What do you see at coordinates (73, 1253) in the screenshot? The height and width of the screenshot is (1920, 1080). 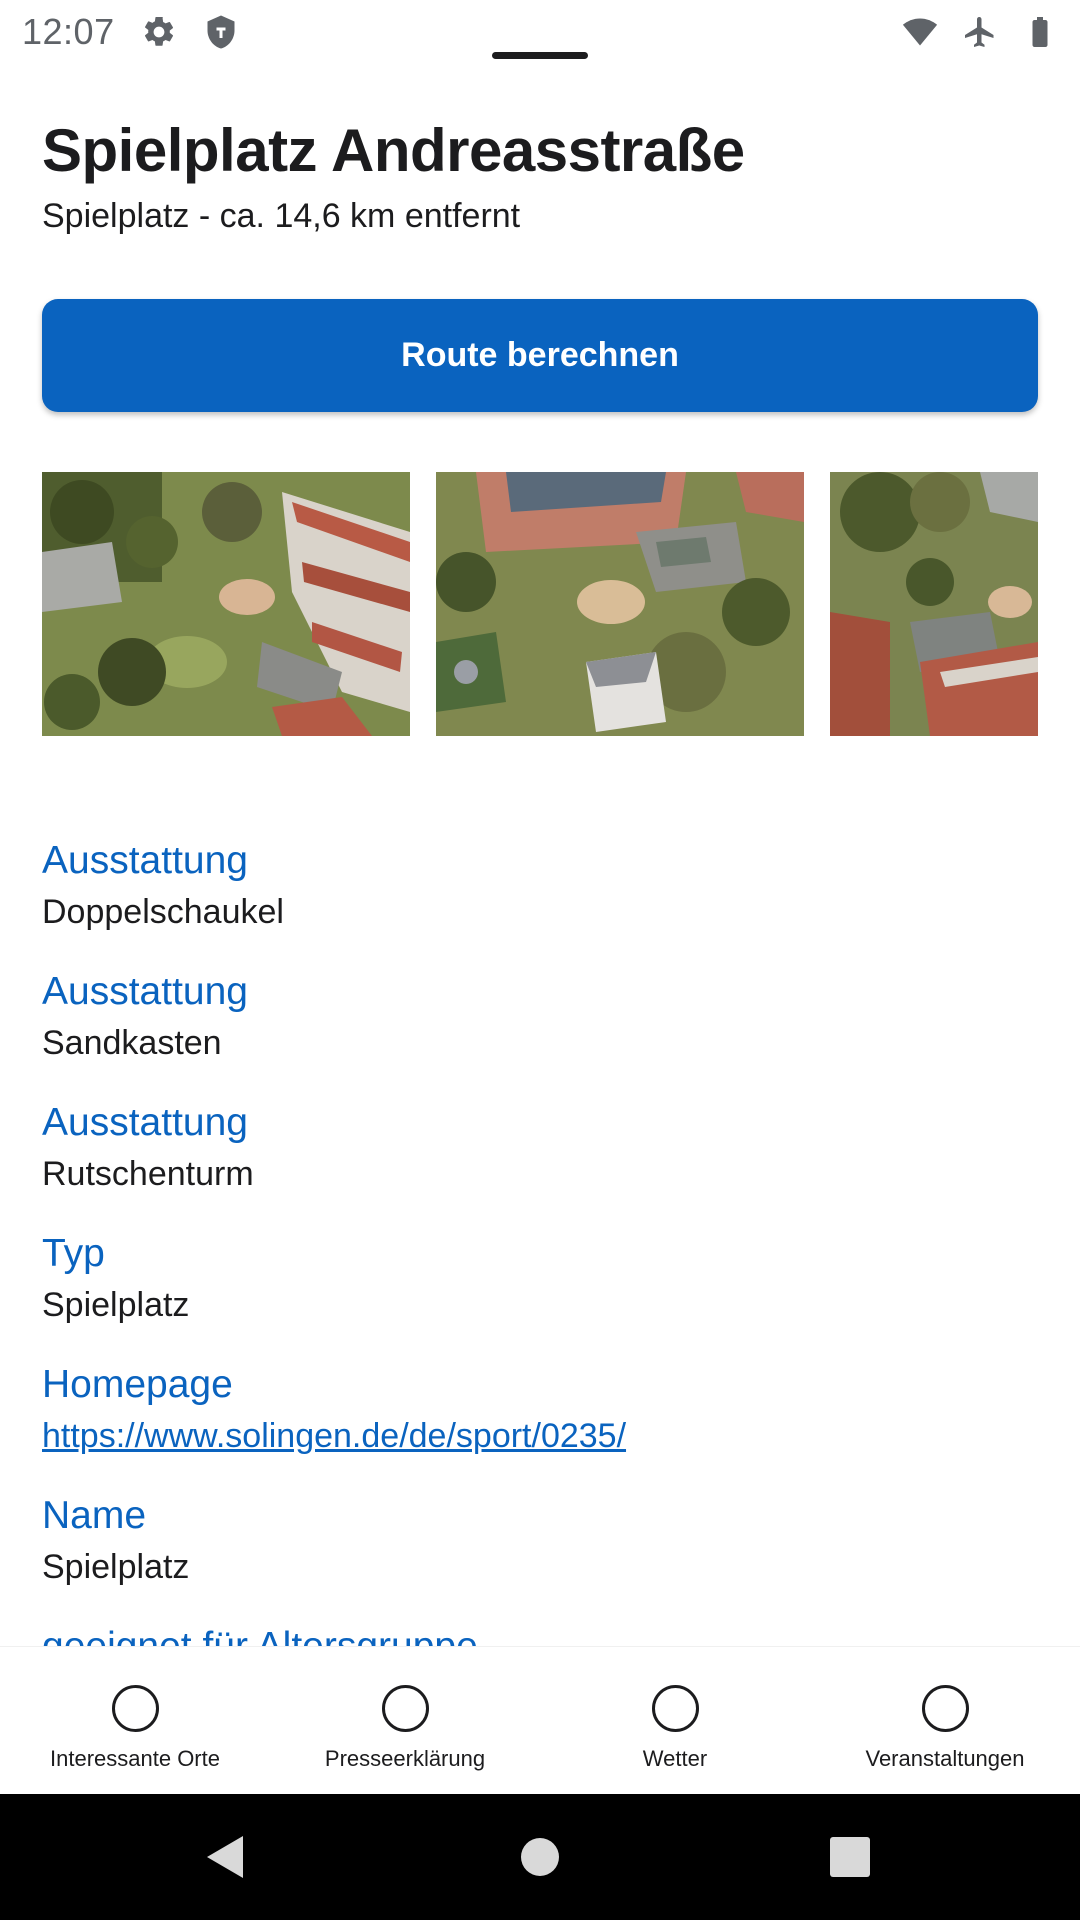 I see `detail-label: Typ` at bounding box center [73, 1253].